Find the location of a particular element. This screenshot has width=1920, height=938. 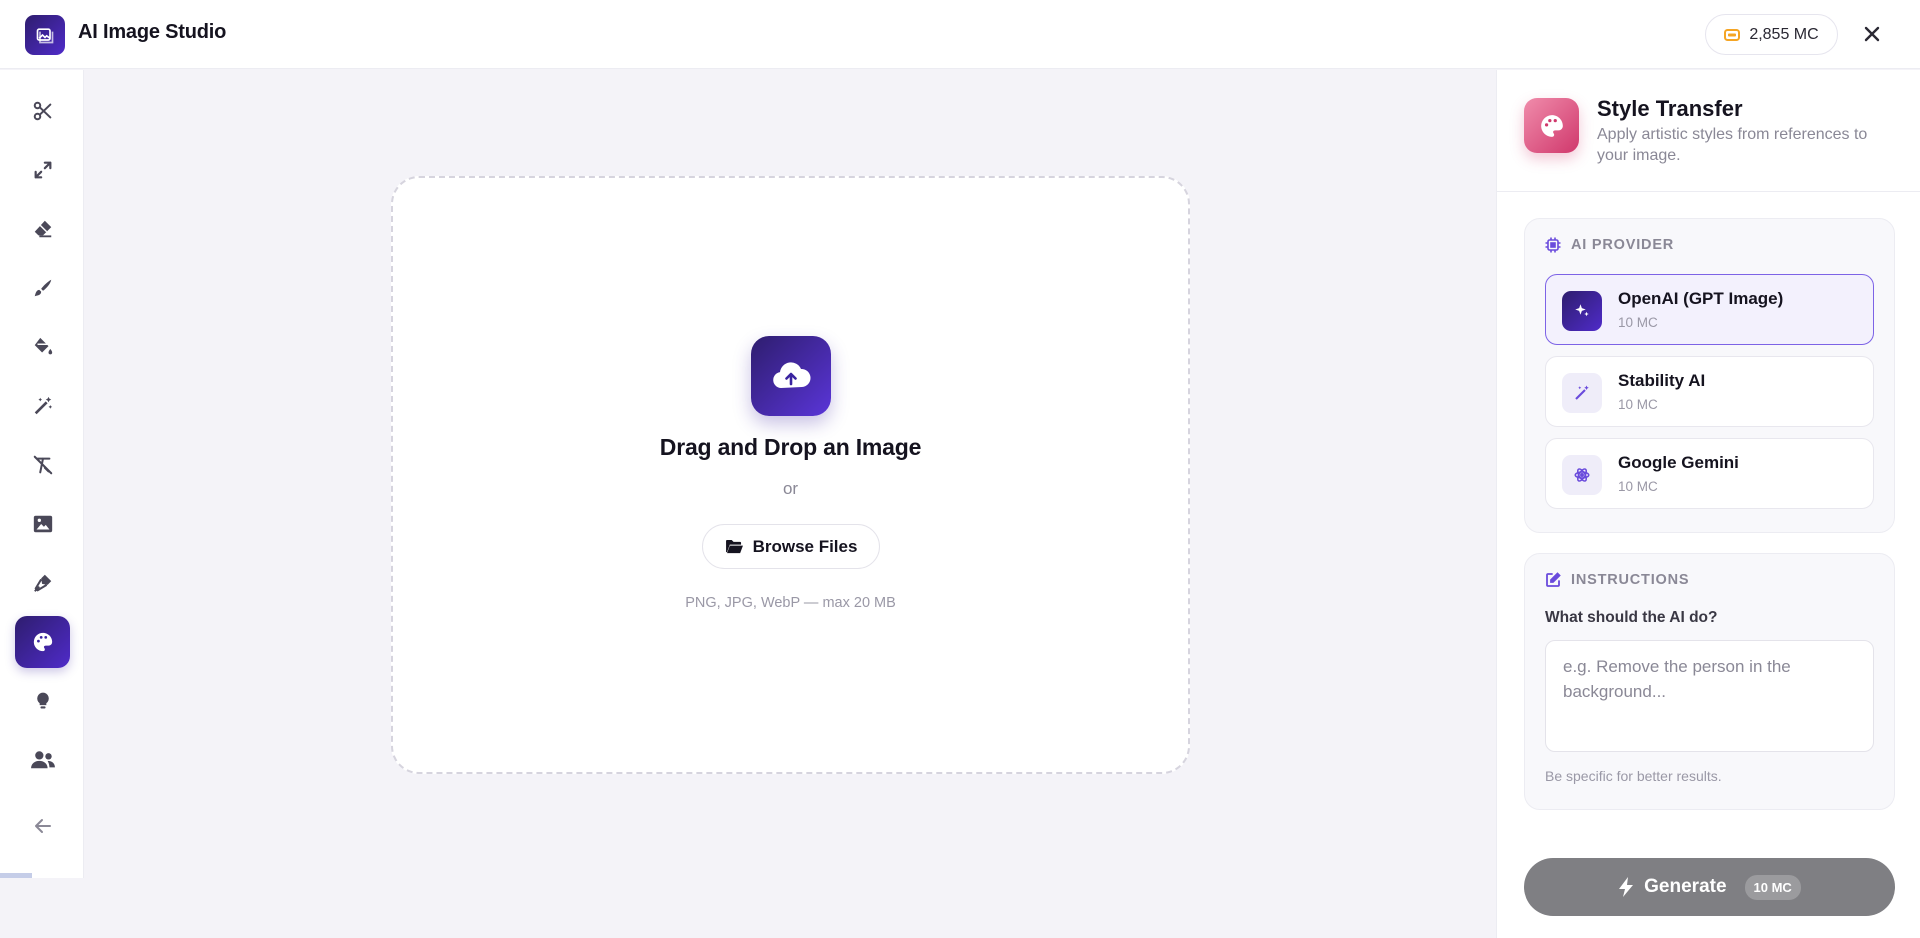

instructions-heading: INSTRUCTIONS is located at coordinates (1617, 580).